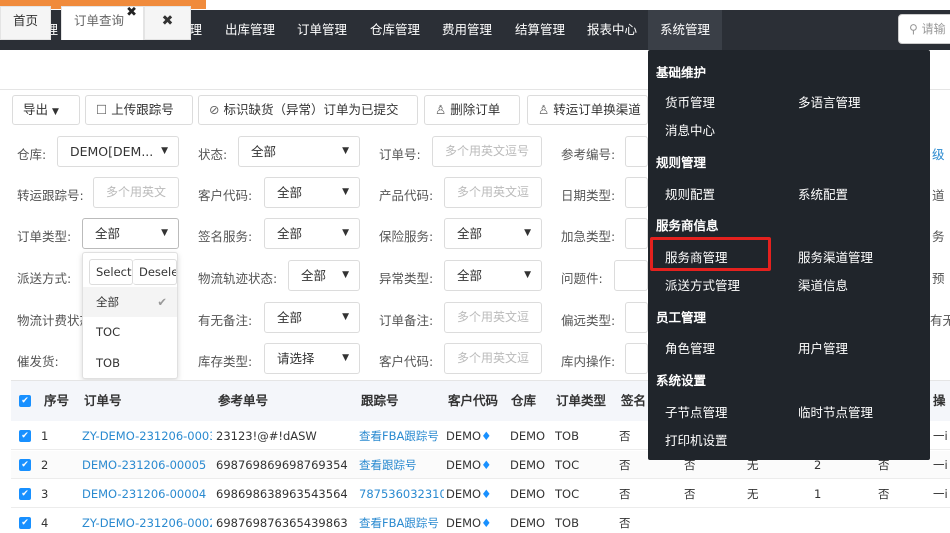  Describe the element at coordinates (823, 347) in the screenshot. I see `menu-item-user: 用户管理` at that location.